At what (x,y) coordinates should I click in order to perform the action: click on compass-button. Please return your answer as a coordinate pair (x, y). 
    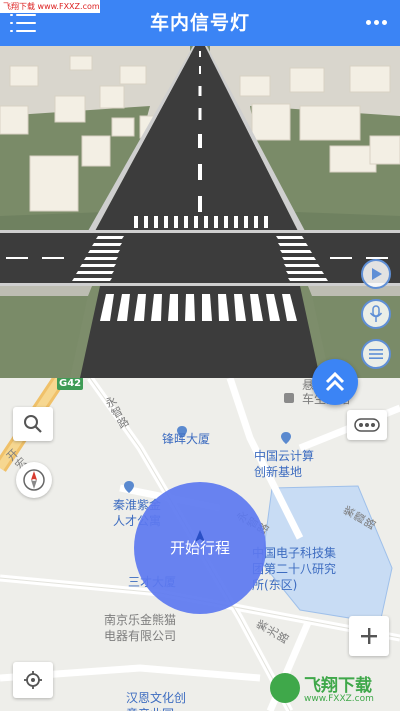
    Looking at the image, I should click on (34, 480).